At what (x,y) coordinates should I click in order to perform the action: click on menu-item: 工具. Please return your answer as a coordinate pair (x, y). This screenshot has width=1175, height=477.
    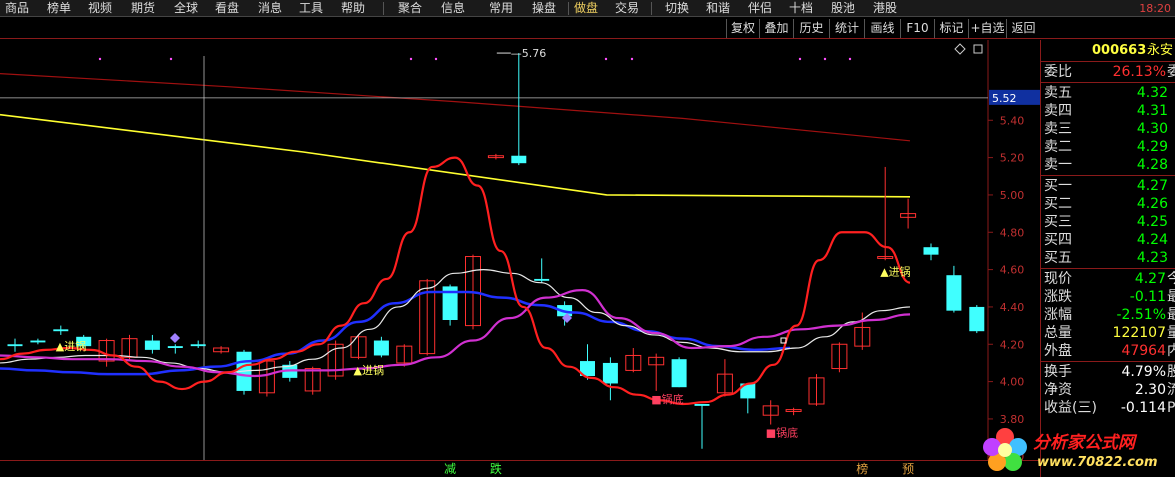
    Looking at the image, I should click on (311, 8).